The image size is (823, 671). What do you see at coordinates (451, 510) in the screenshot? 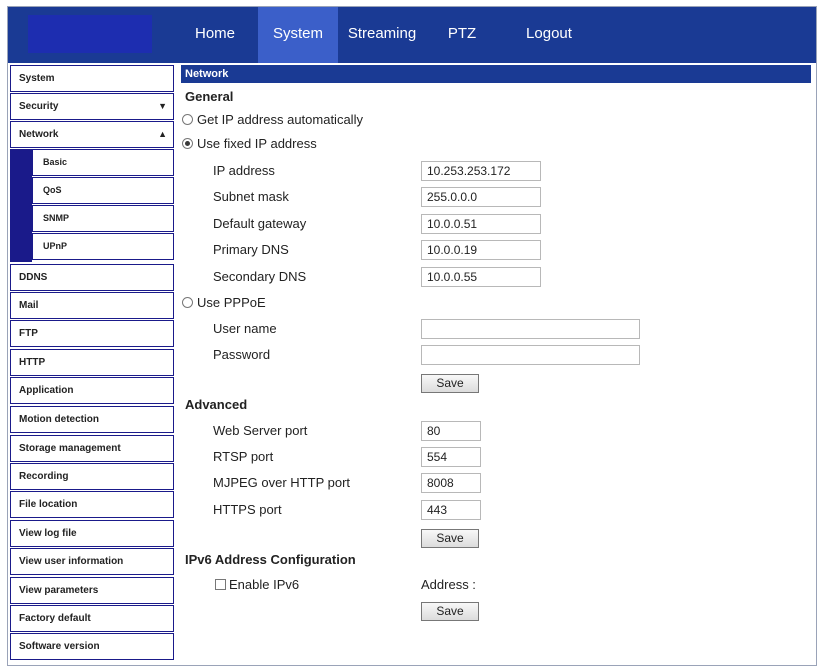
I see `https-port-field: 443` at bounding box center [451, 510].